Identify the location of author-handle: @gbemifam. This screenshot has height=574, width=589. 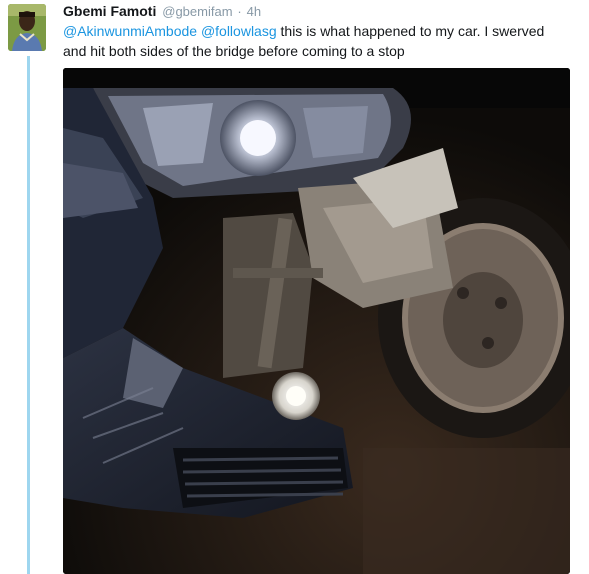
(197, 11).